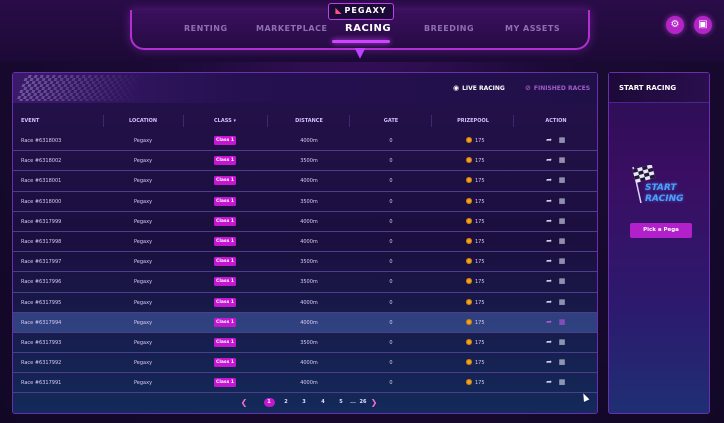 Image resolution: width=724 pixels, height=423 pixels. Describe the element at coordinates (361, 41) in the screenshot. I see `active-nav-indicator` at that location.